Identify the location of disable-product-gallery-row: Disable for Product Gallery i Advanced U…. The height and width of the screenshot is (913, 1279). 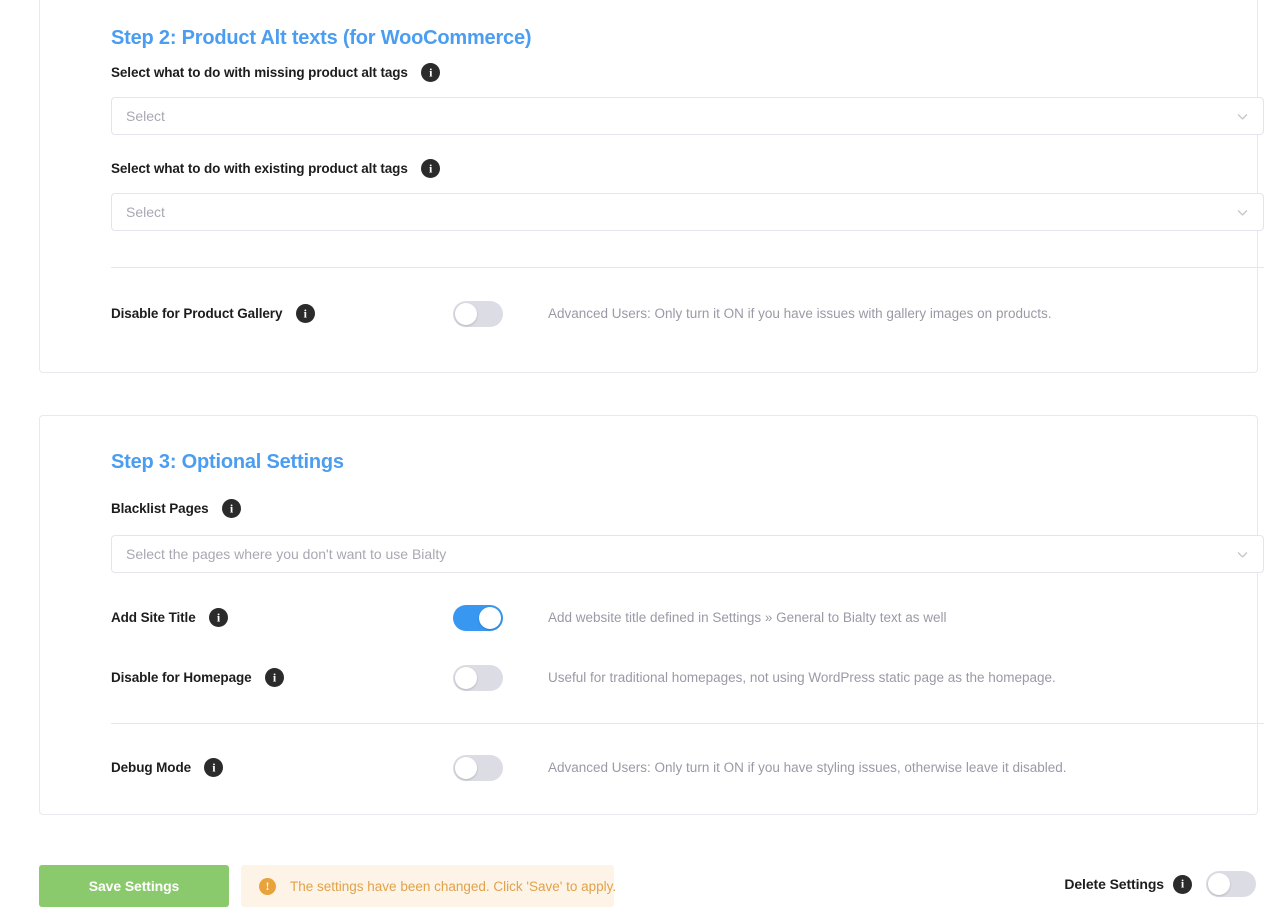
(648, 314).